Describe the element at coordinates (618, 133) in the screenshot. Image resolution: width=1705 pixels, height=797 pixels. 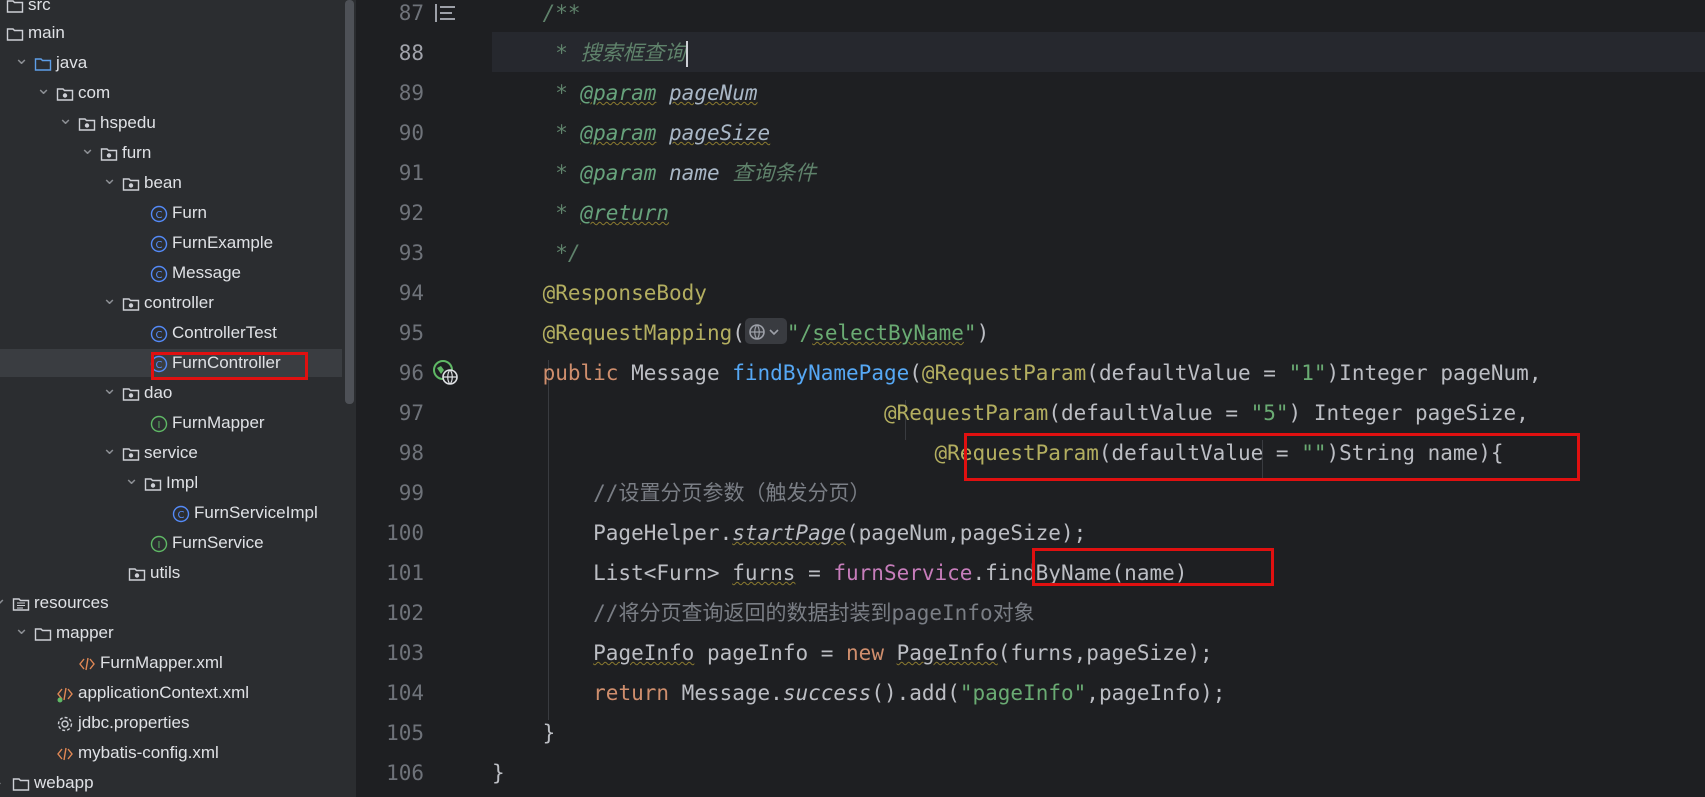
I see `code-token: @param` at that location.